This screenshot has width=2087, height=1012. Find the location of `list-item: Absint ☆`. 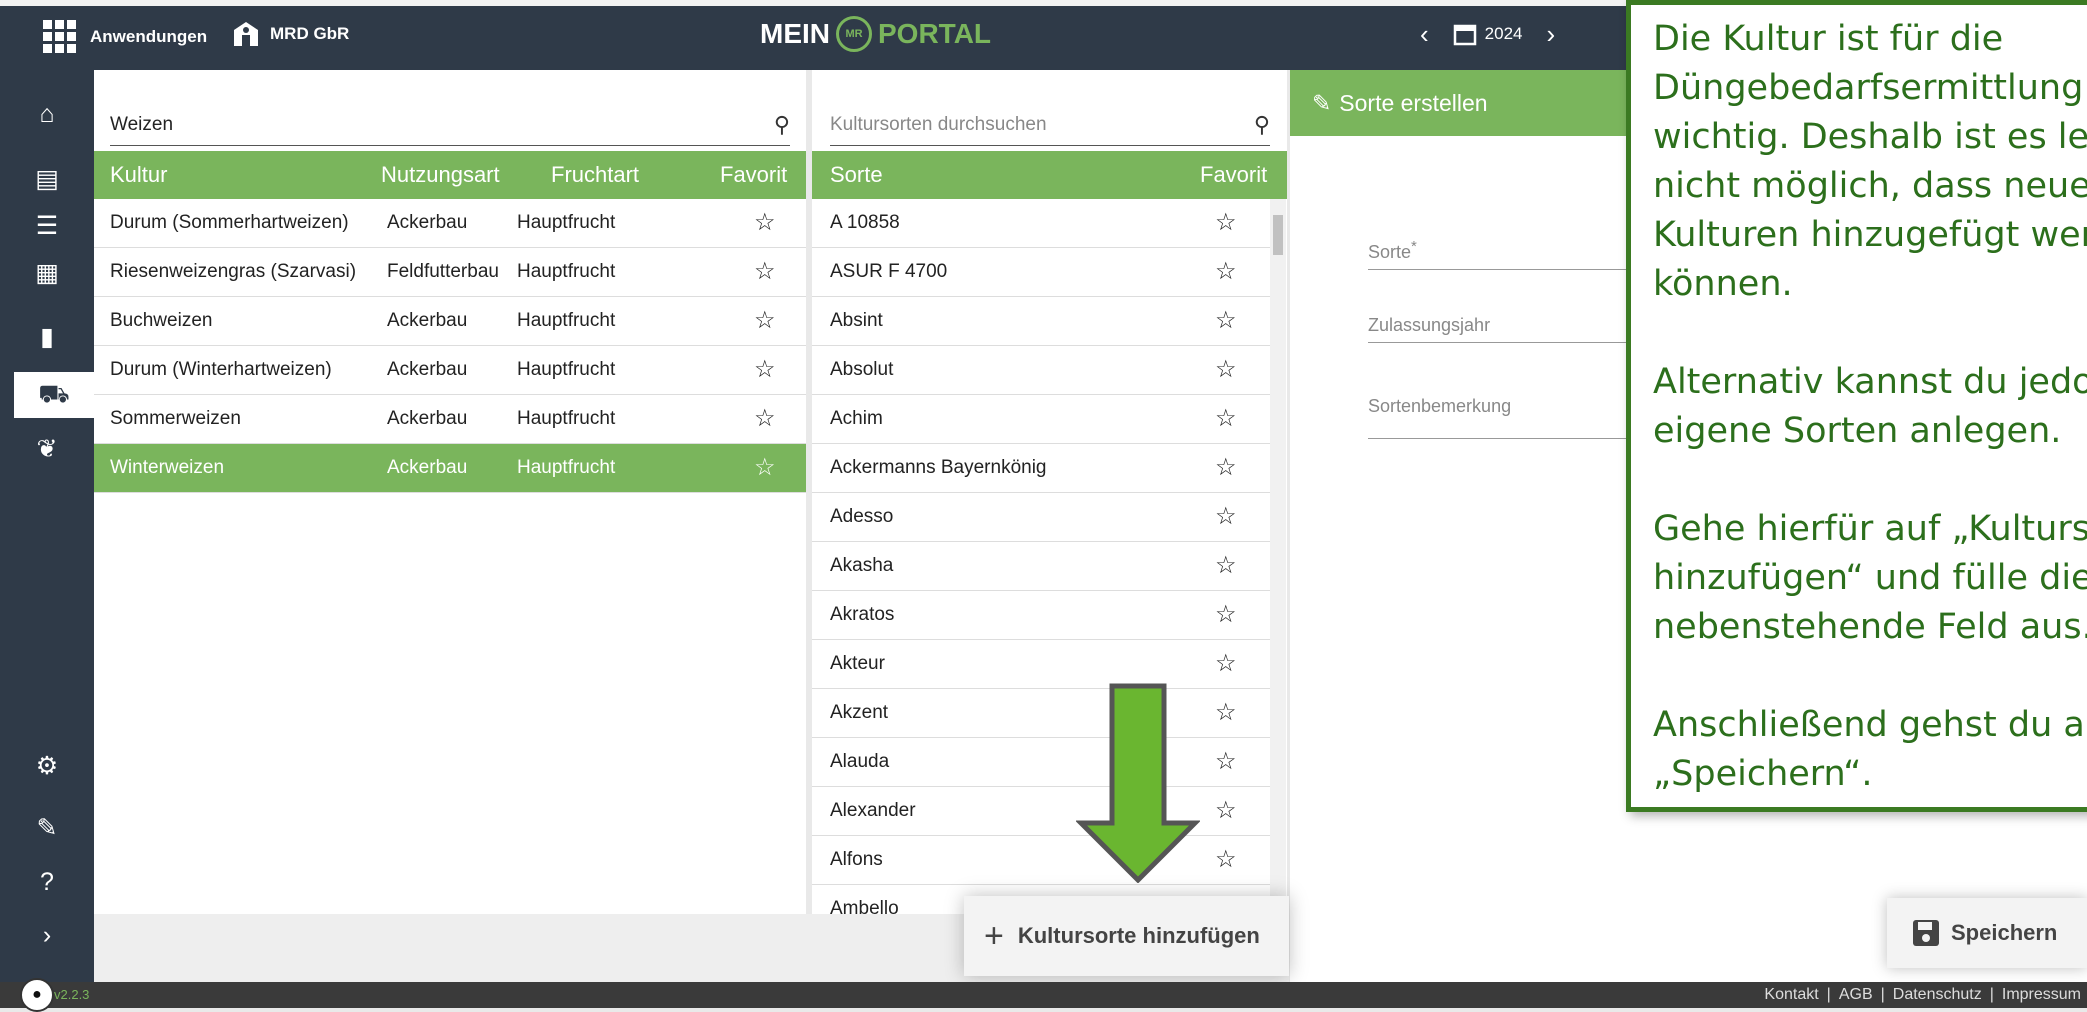

list-item: Absint ☆ is located at coordinates (1041, 321).